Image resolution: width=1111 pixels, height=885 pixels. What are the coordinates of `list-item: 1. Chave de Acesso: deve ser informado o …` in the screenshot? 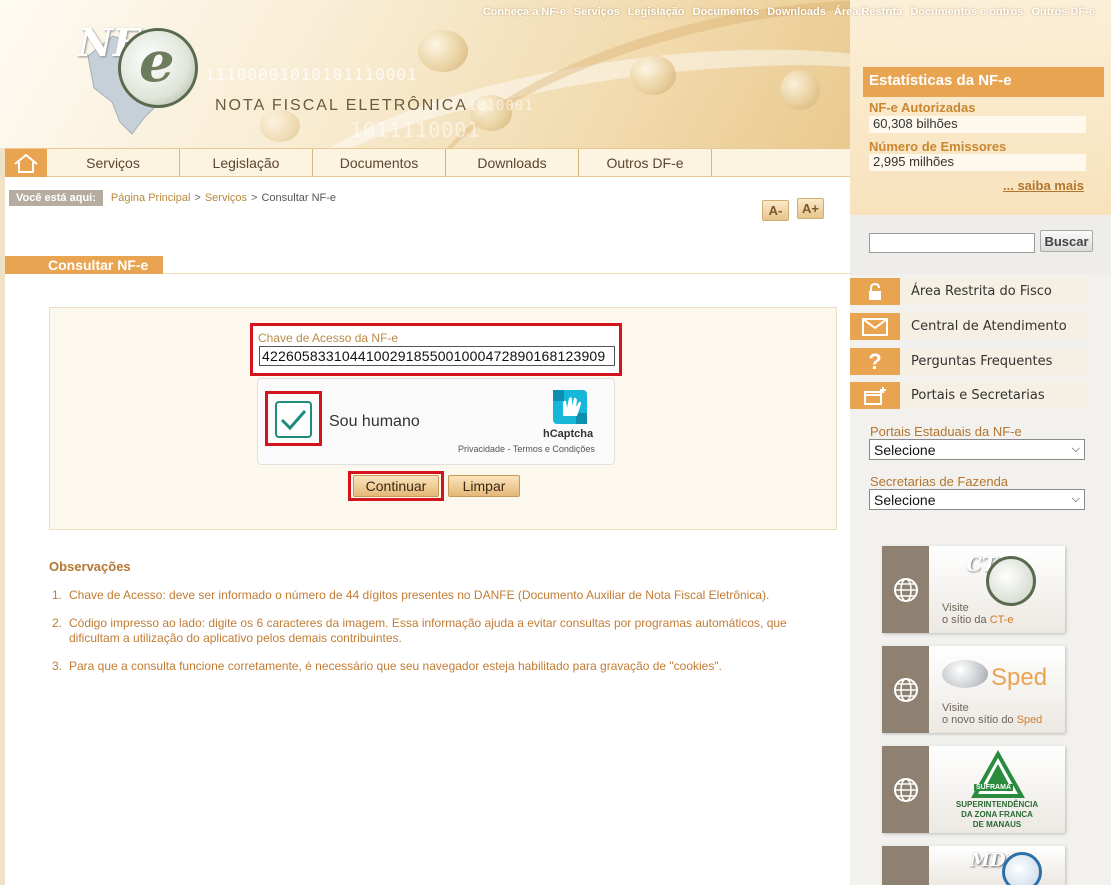 It's located at (411, 595).